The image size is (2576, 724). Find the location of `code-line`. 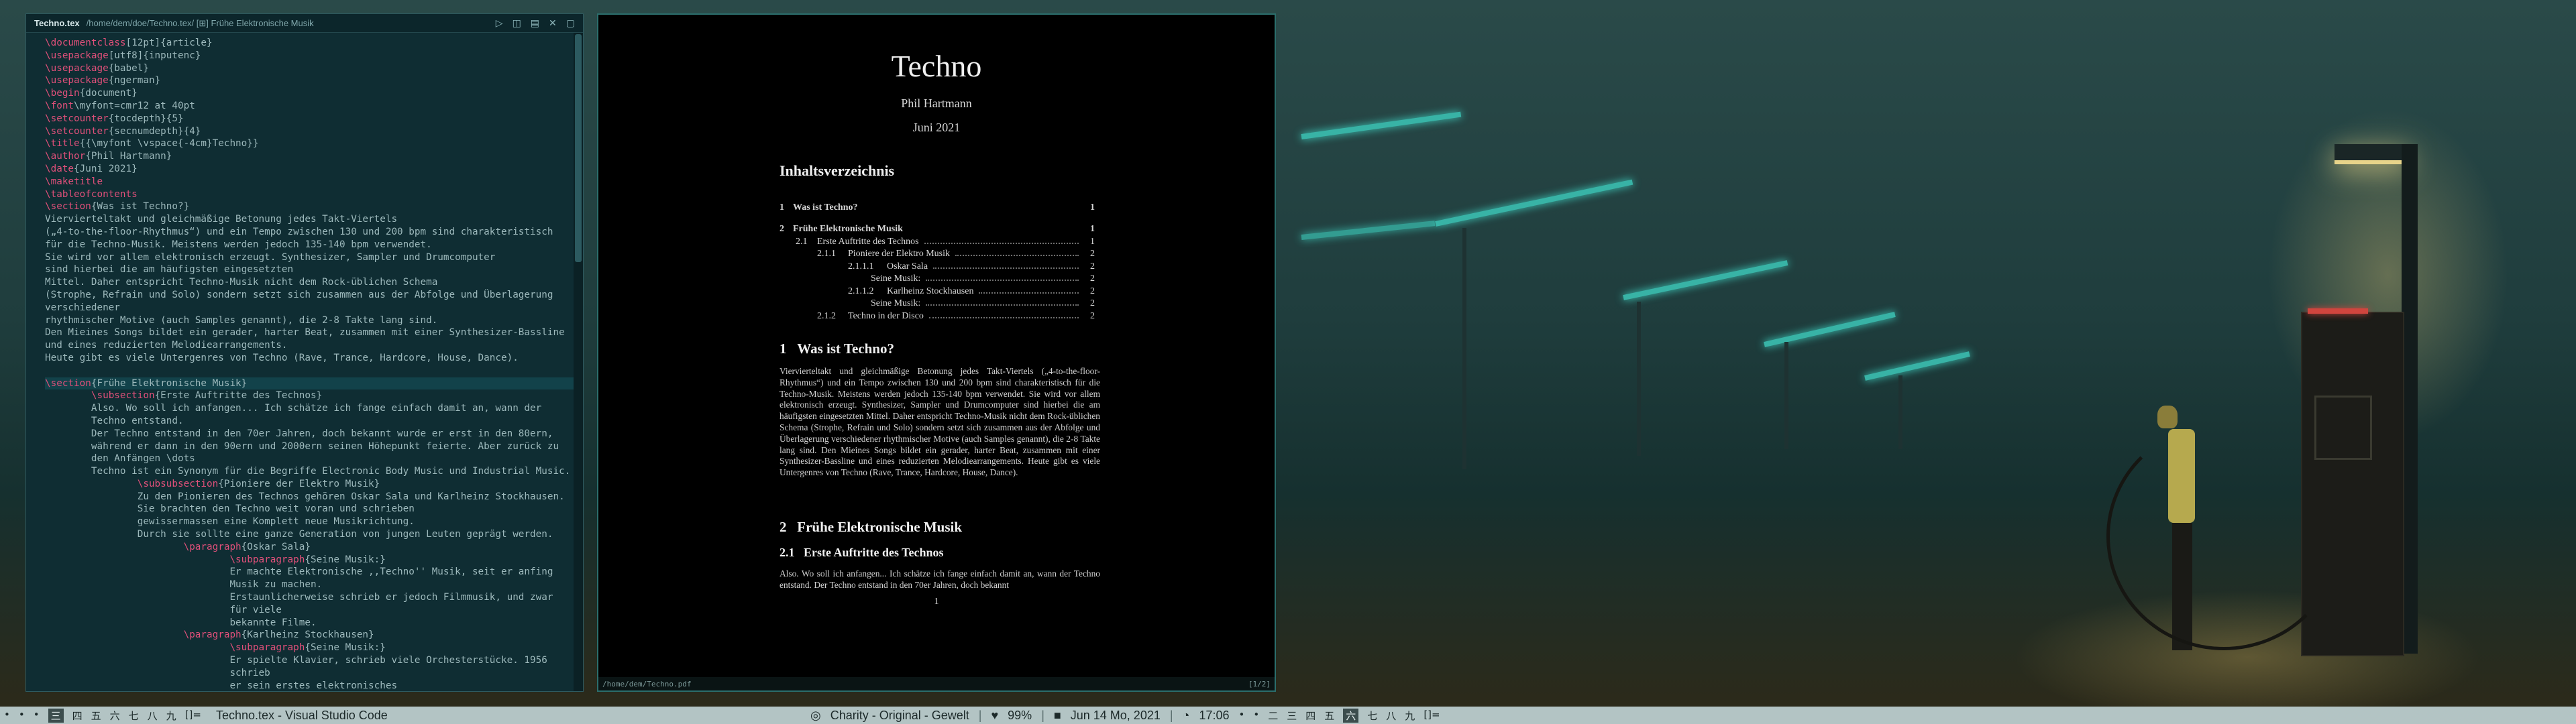

code-line is located at coordinates (314, 371).